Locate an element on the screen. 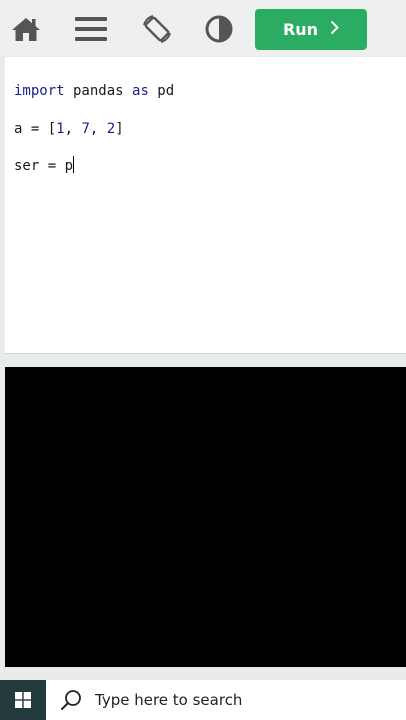  code-text: pd is located at coordinates (161, 91).